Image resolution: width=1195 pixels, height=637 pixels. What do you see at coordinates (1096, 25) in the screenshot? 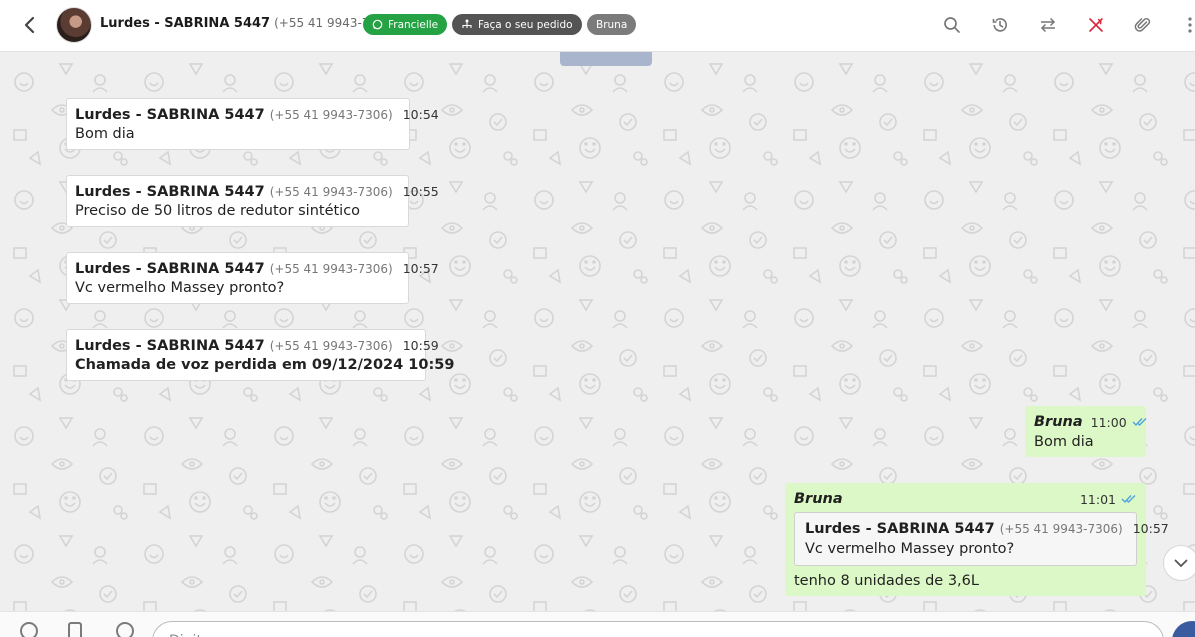
I see `close-ticket-icon` at bounding box center [1096, 25].